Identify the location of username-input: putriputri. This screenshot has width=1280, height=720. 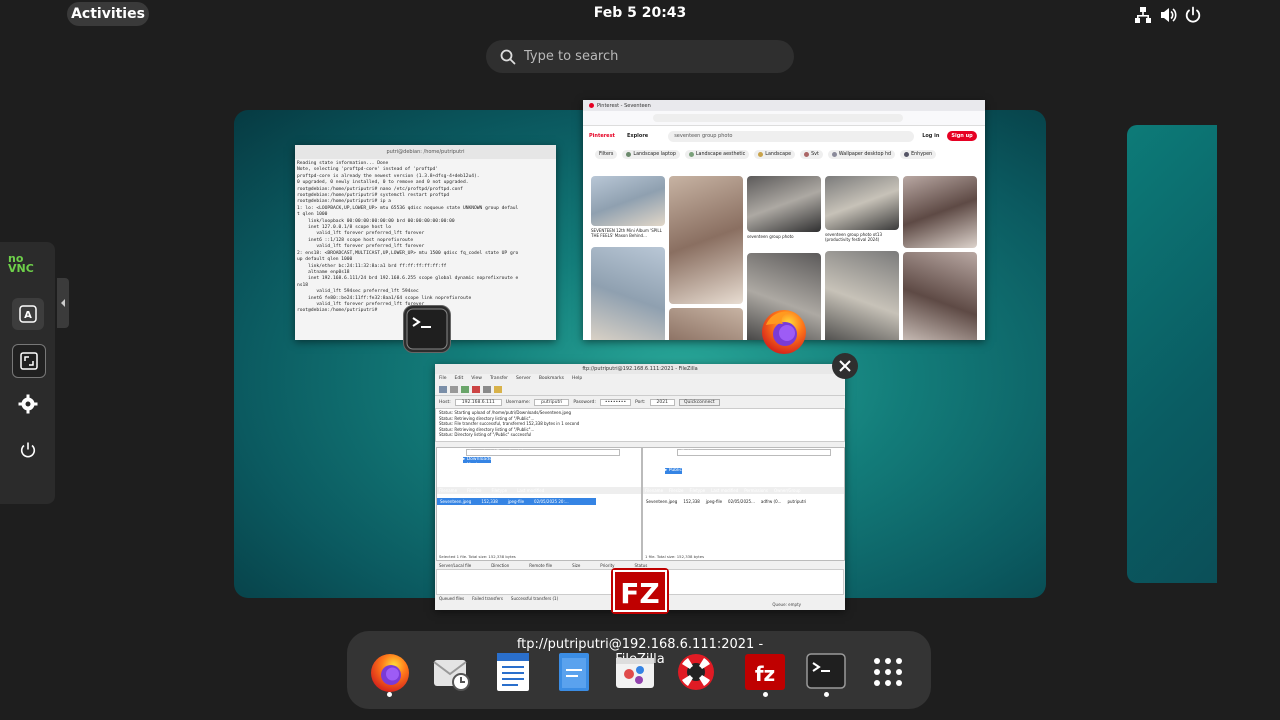
(552, 402).